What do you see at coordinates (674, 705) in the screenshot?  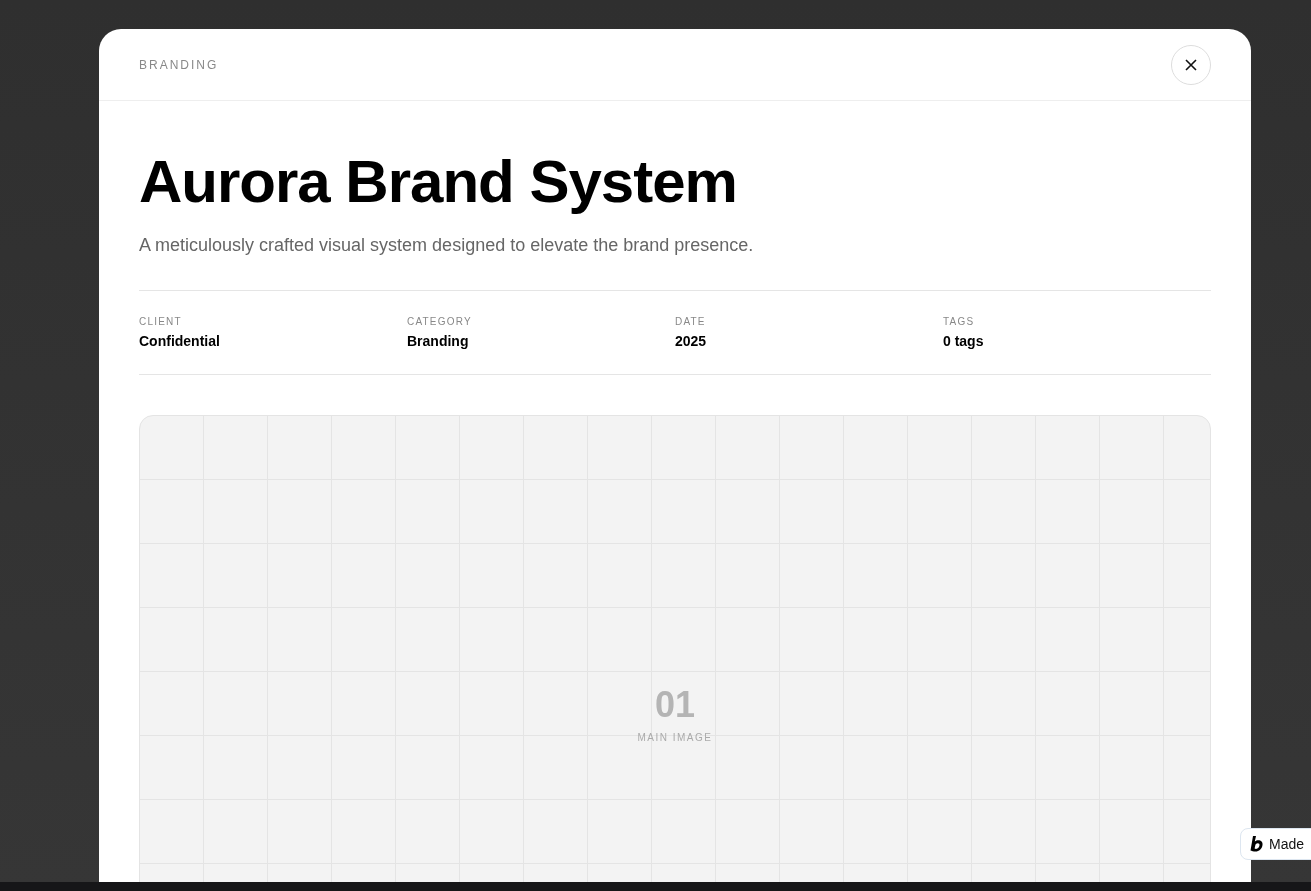 I see `image-number: 01` at bounding box center [674, 705].